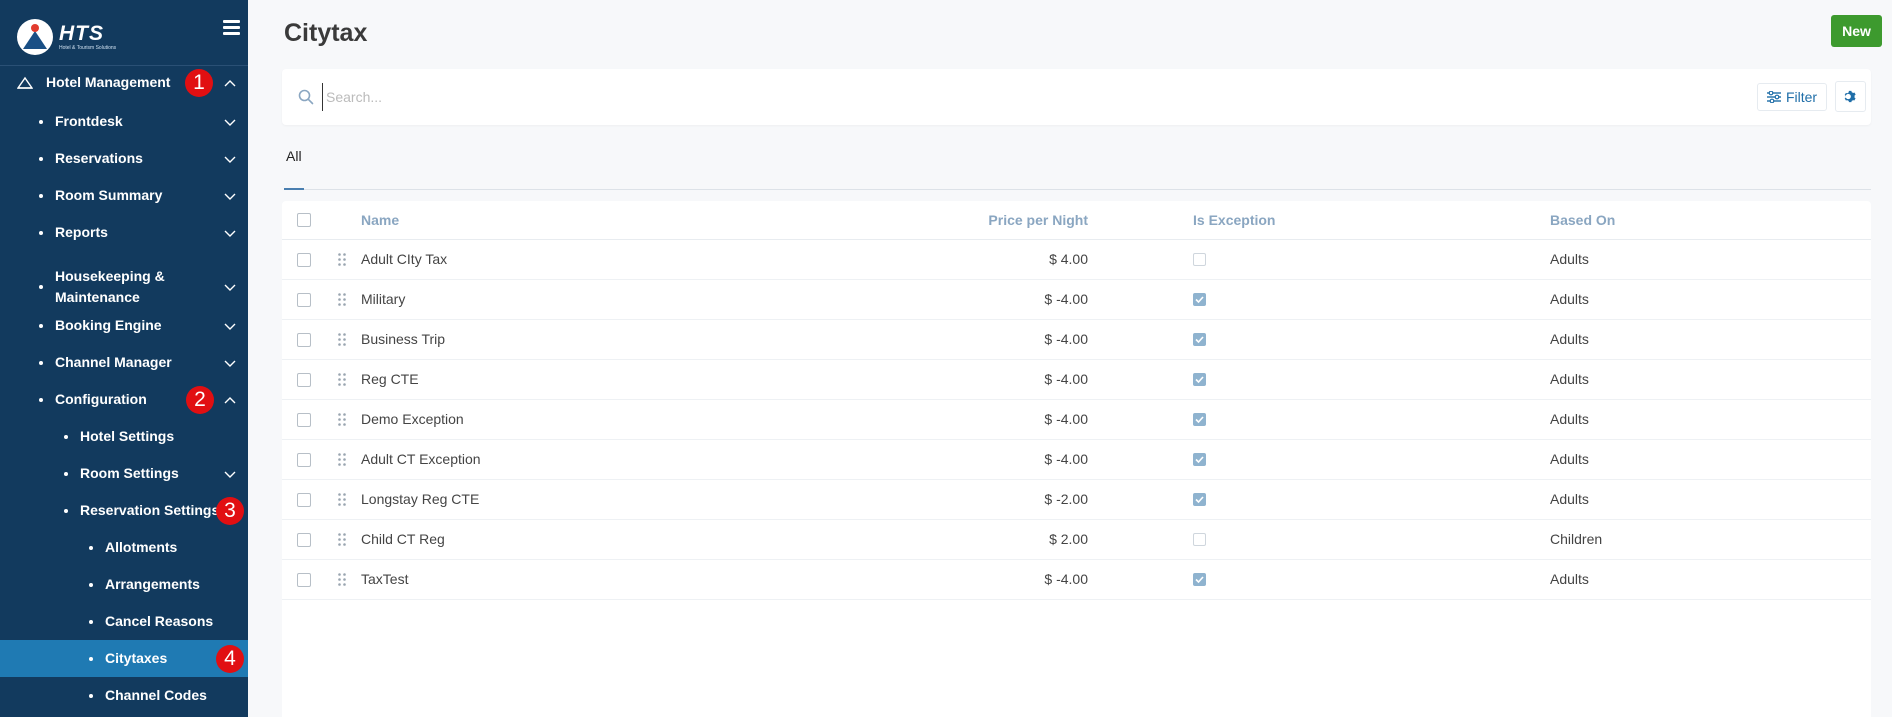 This screenshot has height=717, width=1892. Describe the element at coordinates (152, 584) in the screenshot. I see `sidebar-item-label: Arrangements` at that location.